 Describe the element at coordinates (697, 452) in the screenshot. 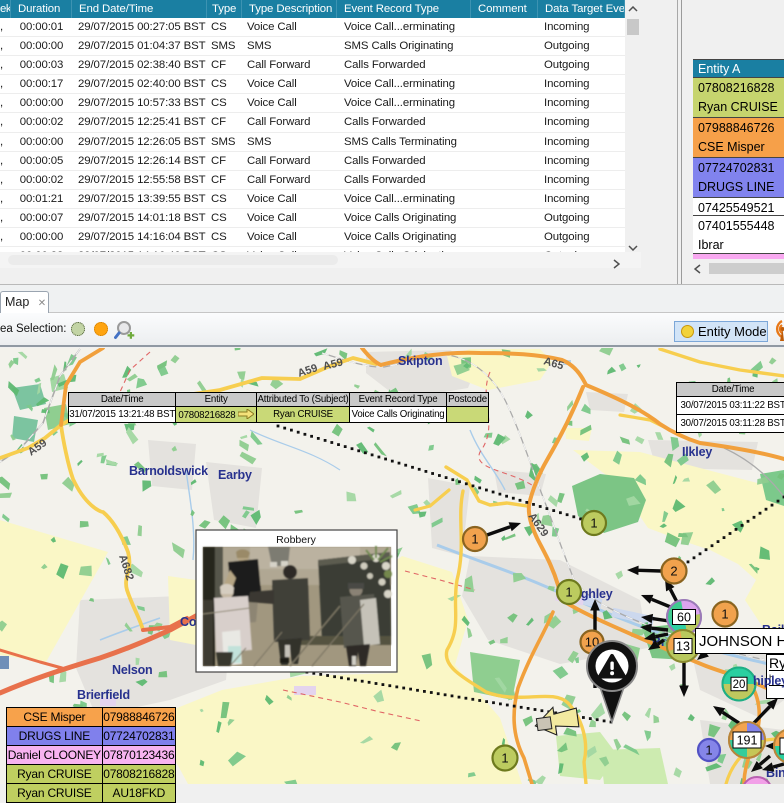

I see `svg-text: Ilkley` at that location.